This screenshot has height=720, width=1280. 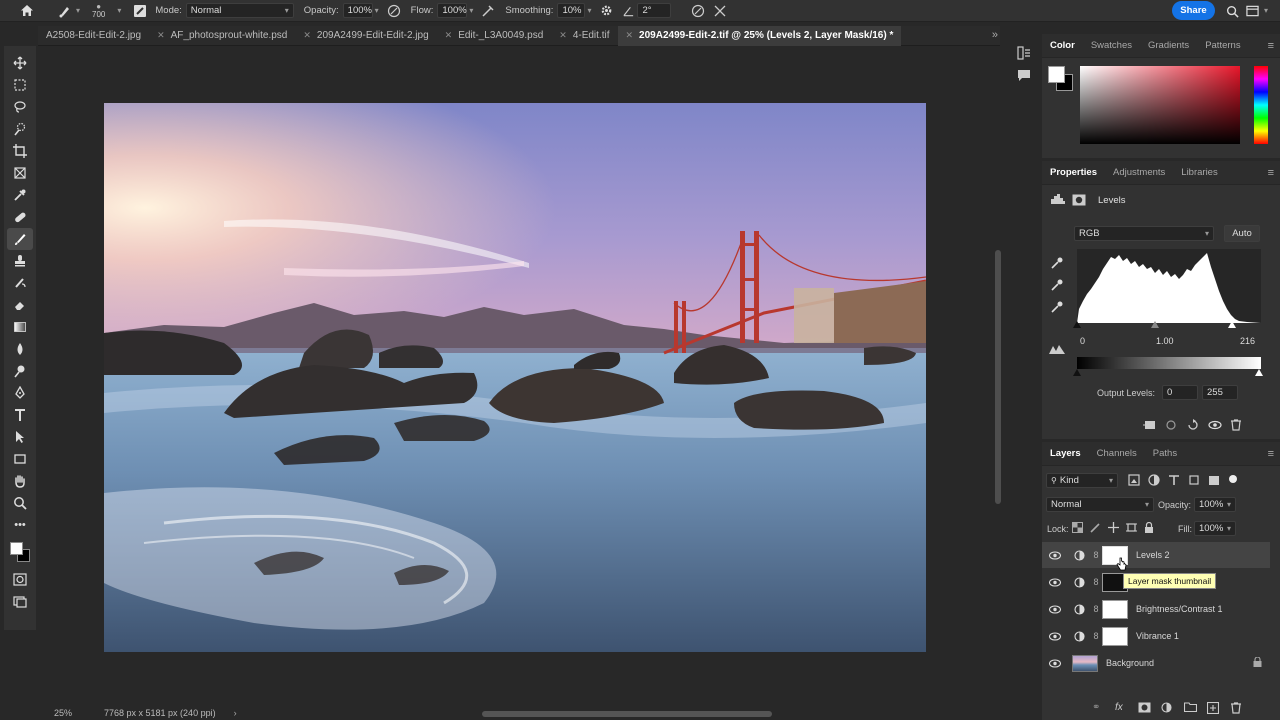 I want to click on mode-select: Normal ▾, so click(x=239, y=10).